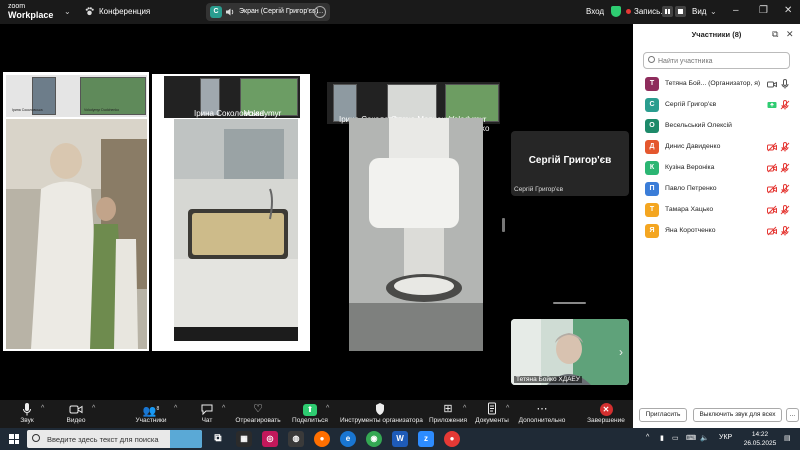 Image resolution: width=800 pixels, height=450 pixels. What do you see at coordinates (507, 408) in the screenshot?
I see `docs-chevron-icon: ^` at bounding box center [507, 408].